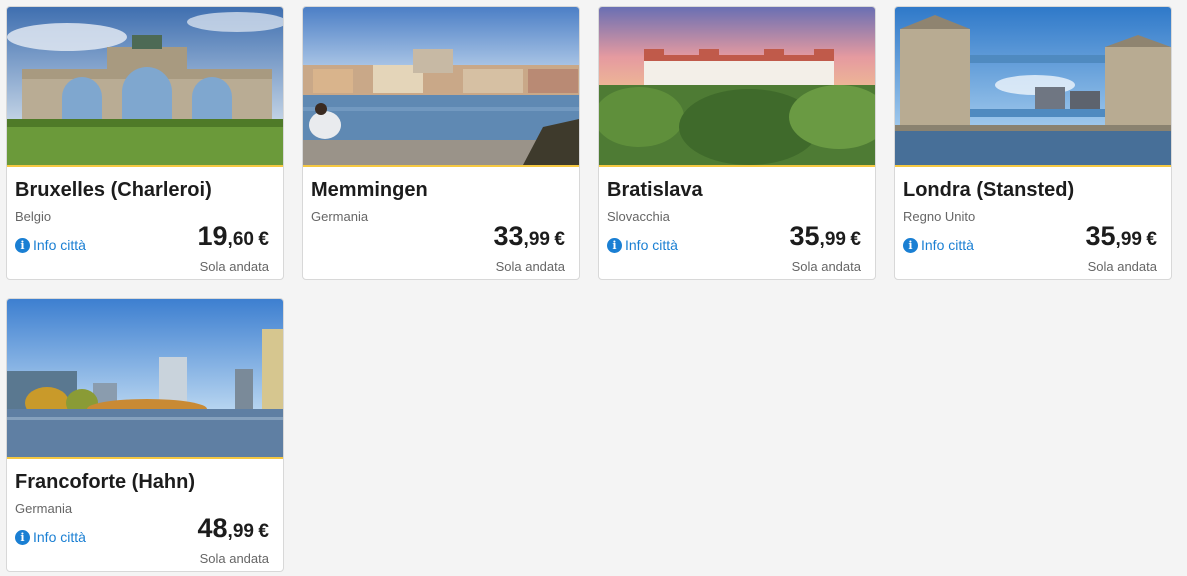 This screenshot has width=1187, height=576. What do you see at coordinates (737, 86) in the screenshot?
I see `castle-icon` at bounding box center [737, 86].